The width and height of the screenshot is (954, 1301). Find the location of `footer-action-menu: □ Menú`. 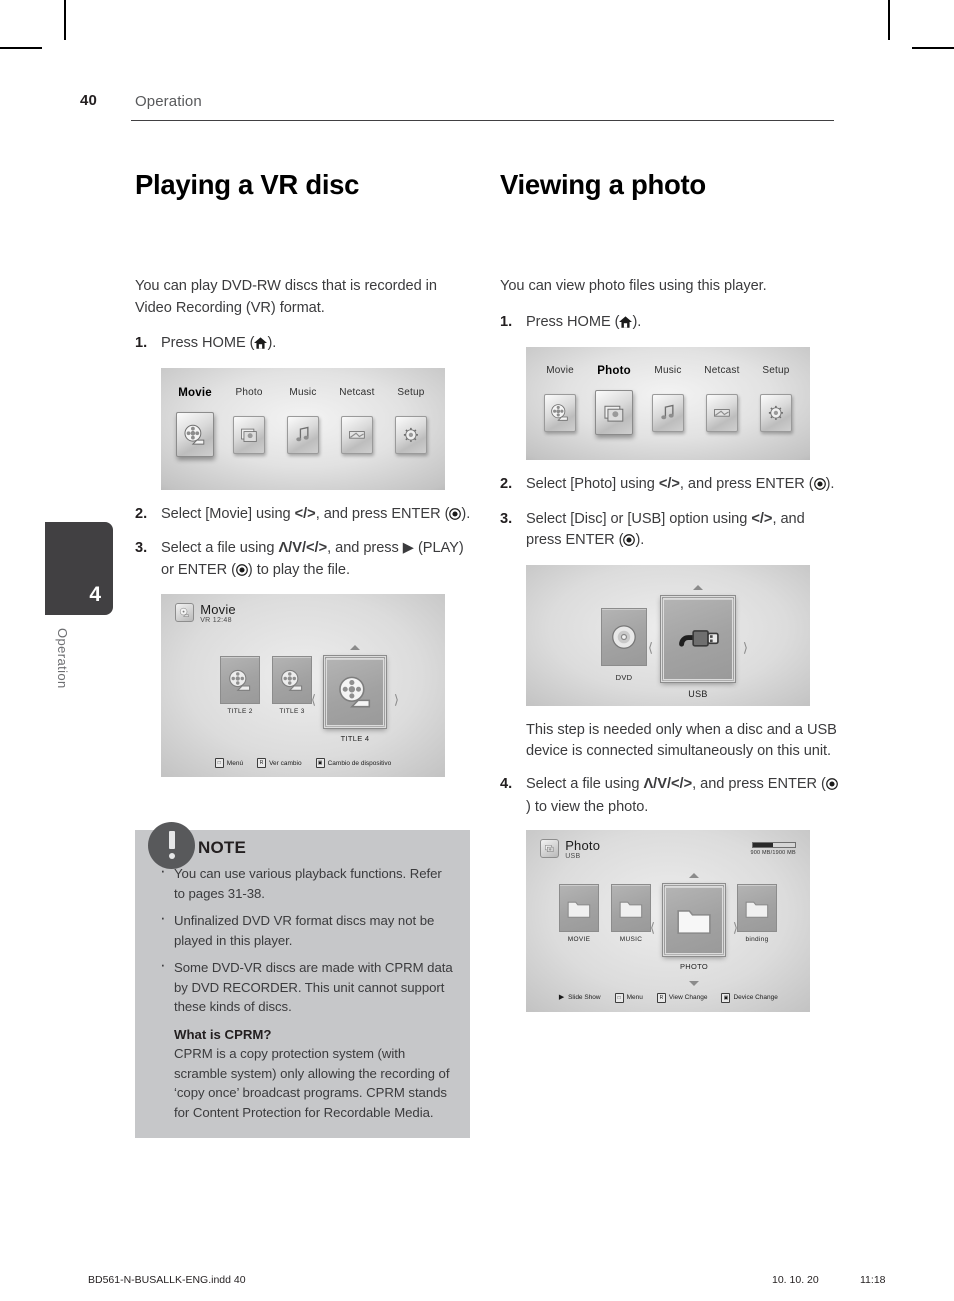

footer-action-menu: □ Menú is located at coordinates (228, 763).